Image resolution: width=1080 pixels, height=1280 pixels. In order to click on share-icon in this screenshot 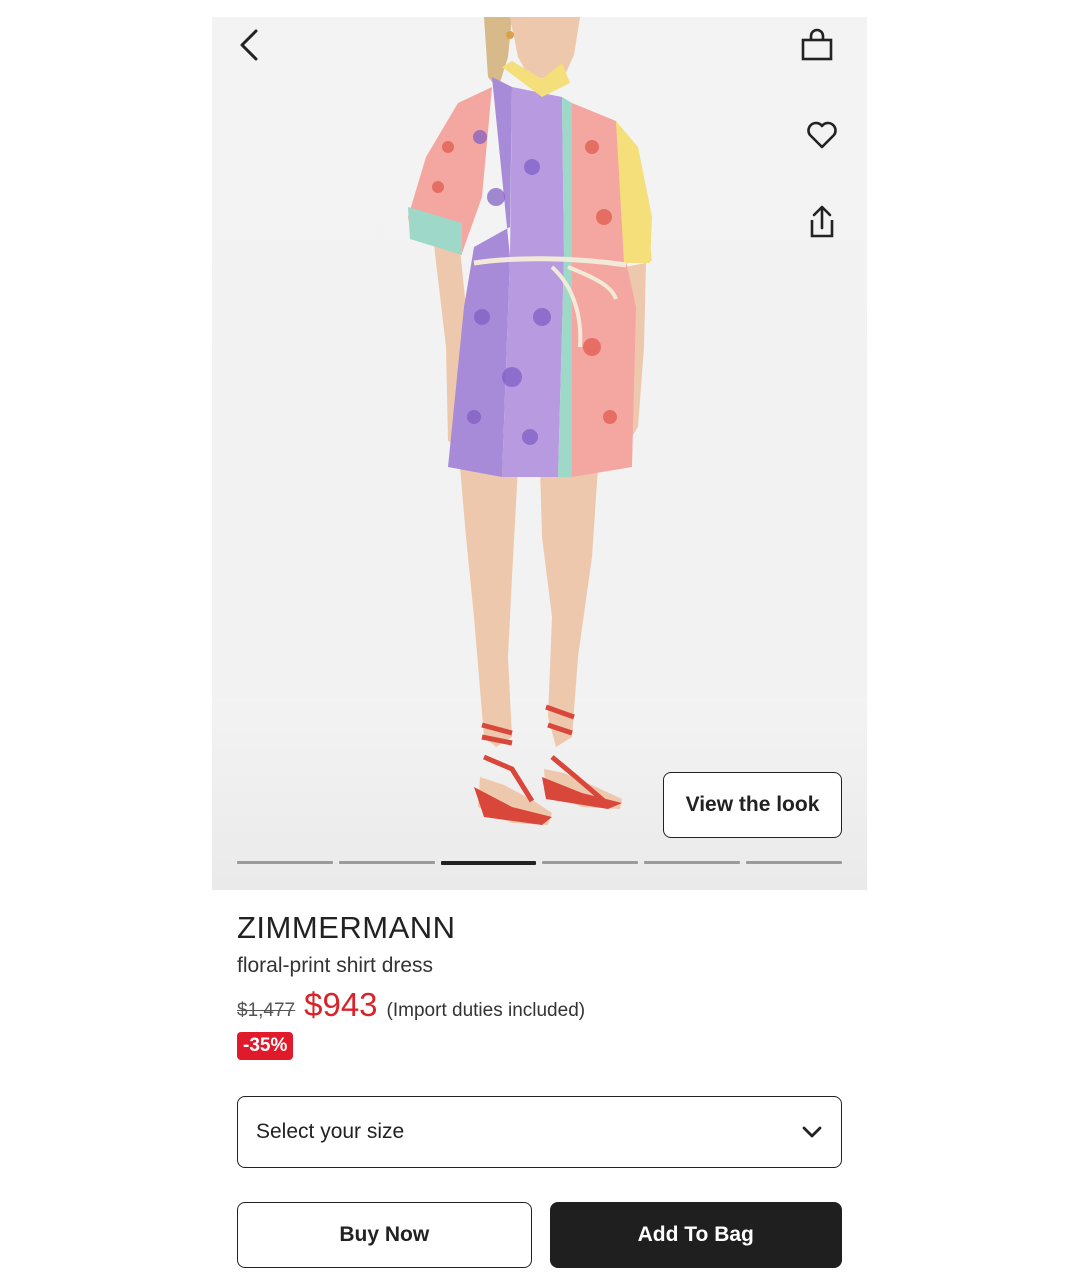, I will do `click(822, 221)`.